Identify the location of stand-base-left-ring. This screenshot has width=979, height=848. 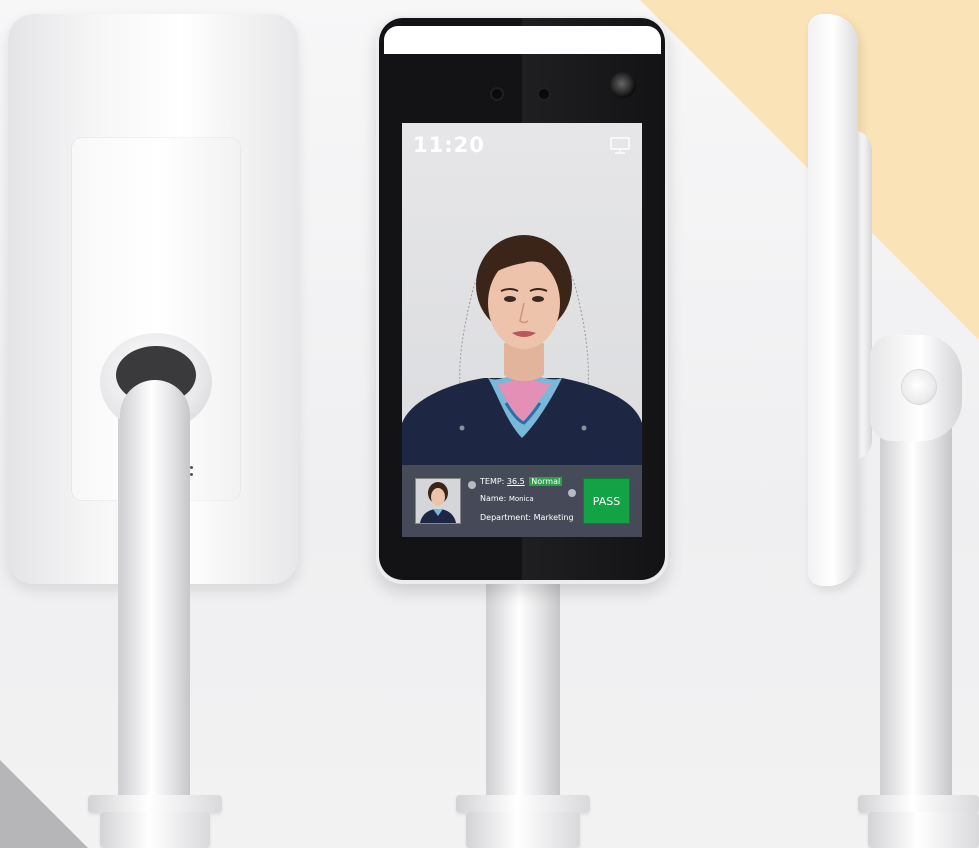
(155, 804).